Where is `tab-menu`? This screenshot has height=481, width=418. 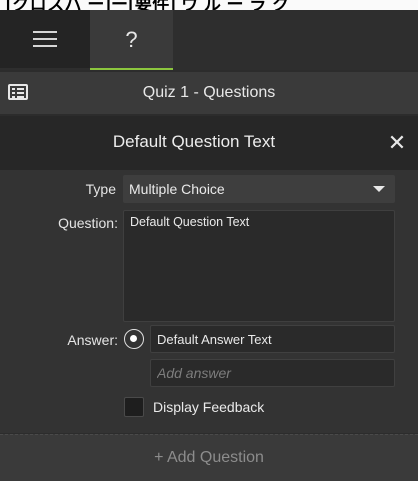 tab-menu is located at coordinates (45, 39).